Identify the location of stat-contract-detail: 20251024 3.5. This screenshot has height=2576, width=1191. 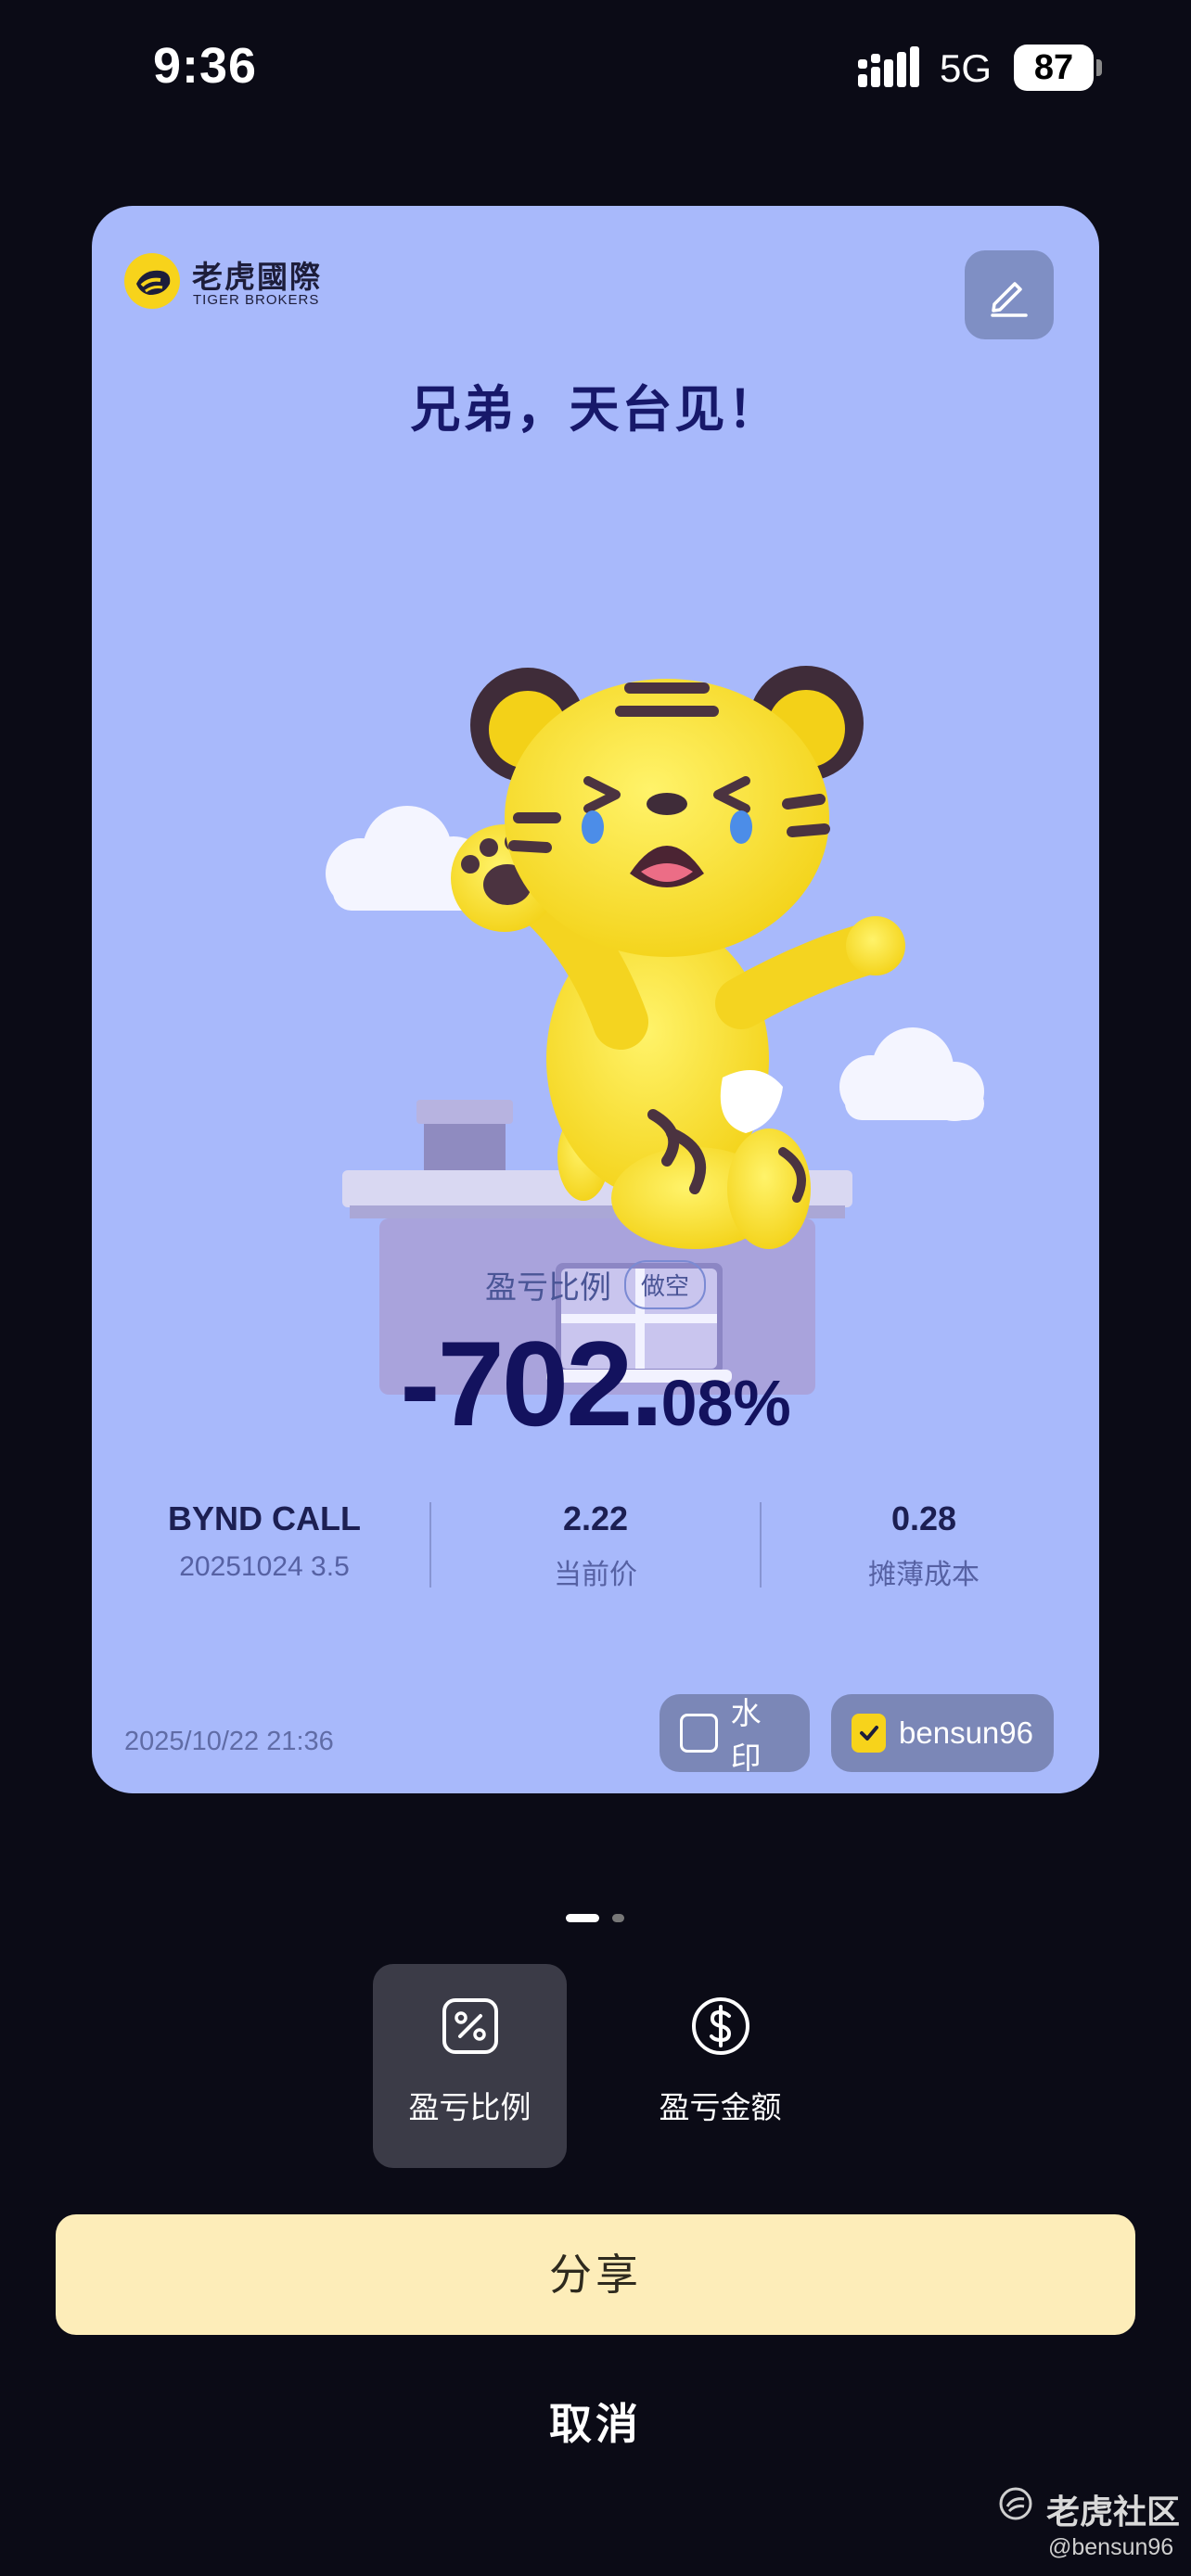
(264, 1566).